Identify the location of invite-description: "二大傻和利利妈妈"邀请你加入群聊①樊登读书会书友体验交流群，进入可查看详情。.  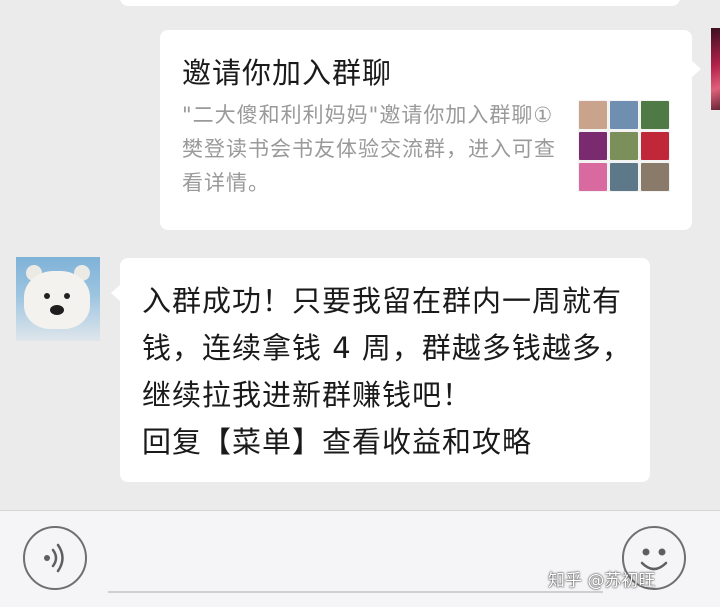
(369, 149).